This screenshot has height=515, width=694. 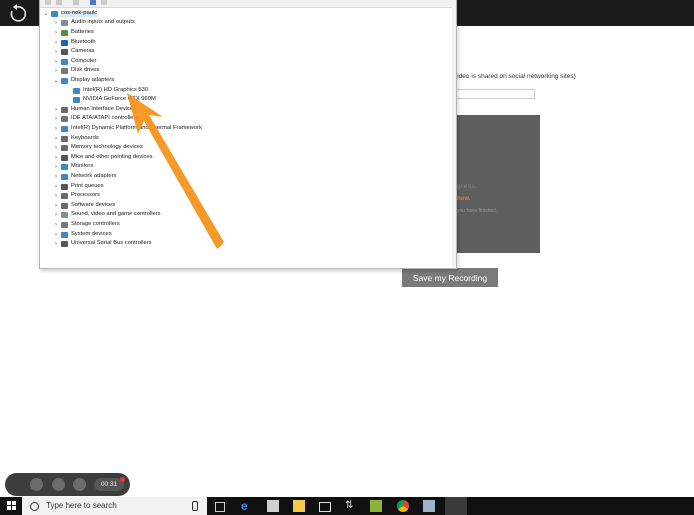 What do you see at coordinates (107, 216) in the screenshot?
I see `tree-category-item: › Sound, video and game controllers` at bounding box center [107, 216].